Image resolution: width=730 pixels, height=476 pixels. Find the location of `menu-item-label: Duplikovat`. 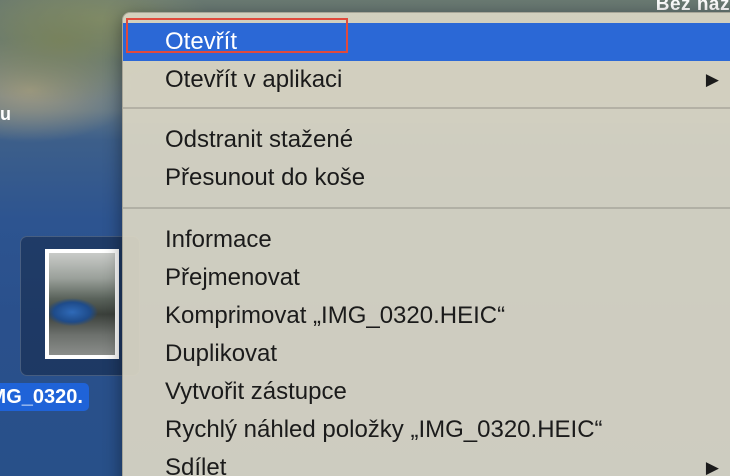

menu-item-label: Duplikovat is located at coordinates (221, 353).